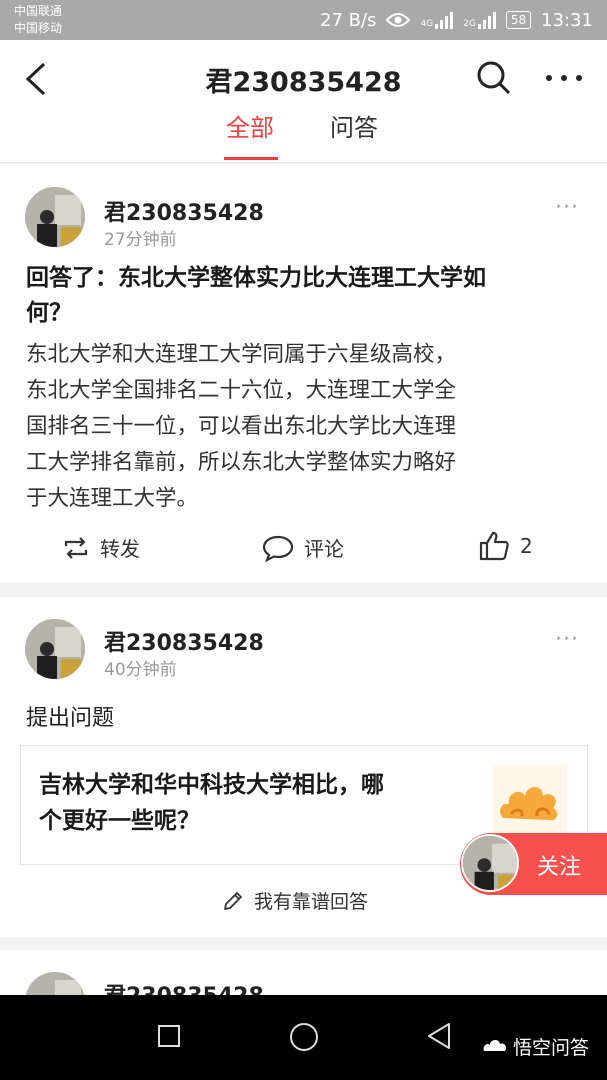  I want to click on network-speed: 27 B/s, so click(348, 20).